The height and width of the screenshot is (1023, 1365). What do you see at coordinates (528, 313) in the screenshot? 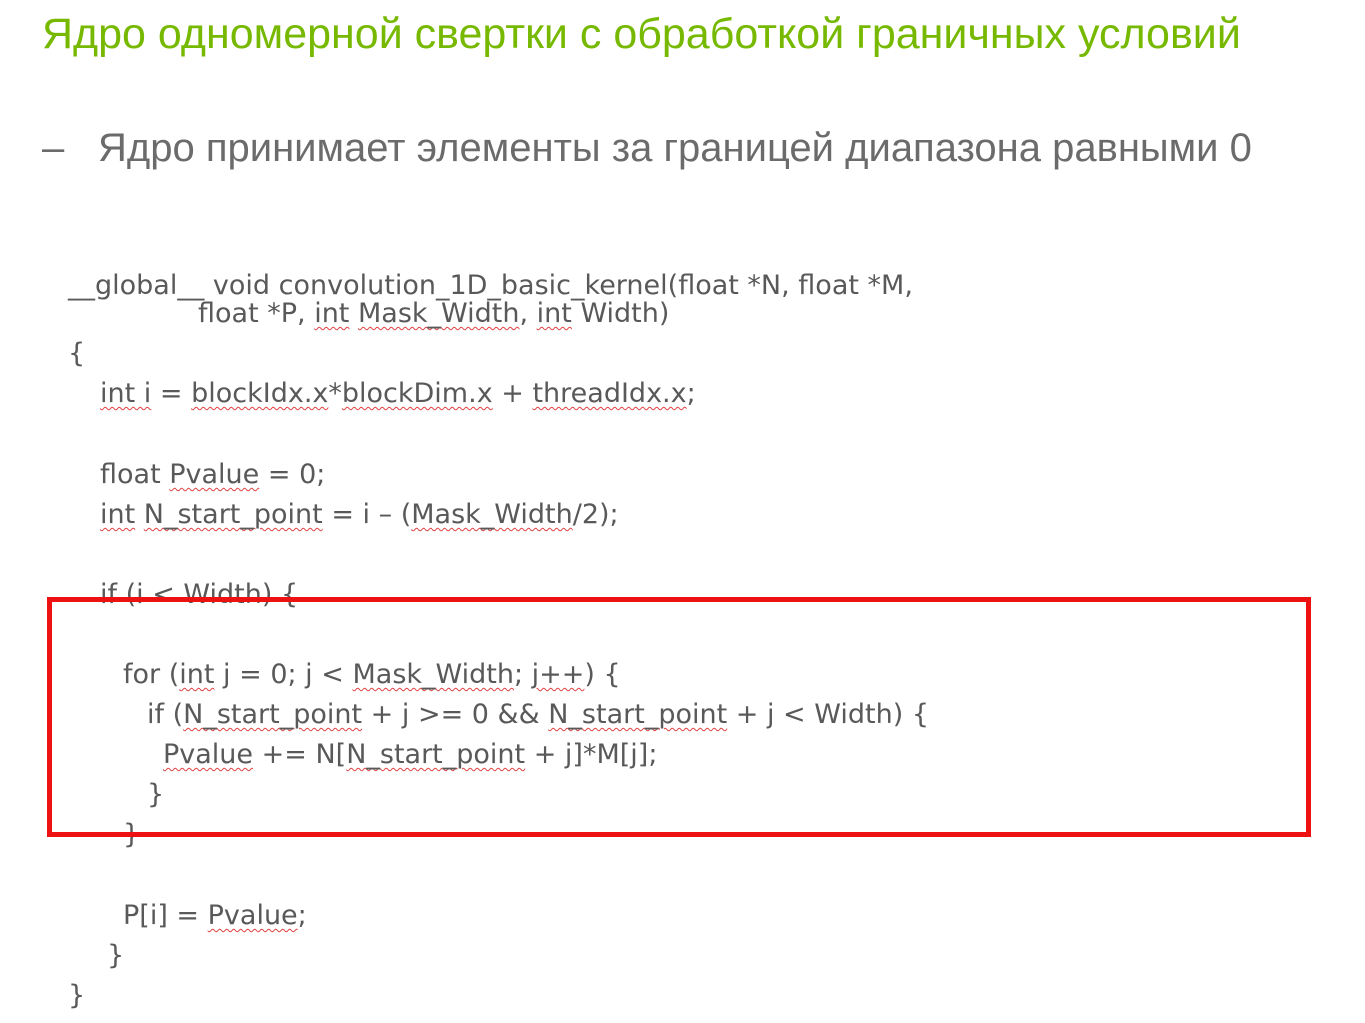
I see `code-token: ,` at bounding box center [528, 313].